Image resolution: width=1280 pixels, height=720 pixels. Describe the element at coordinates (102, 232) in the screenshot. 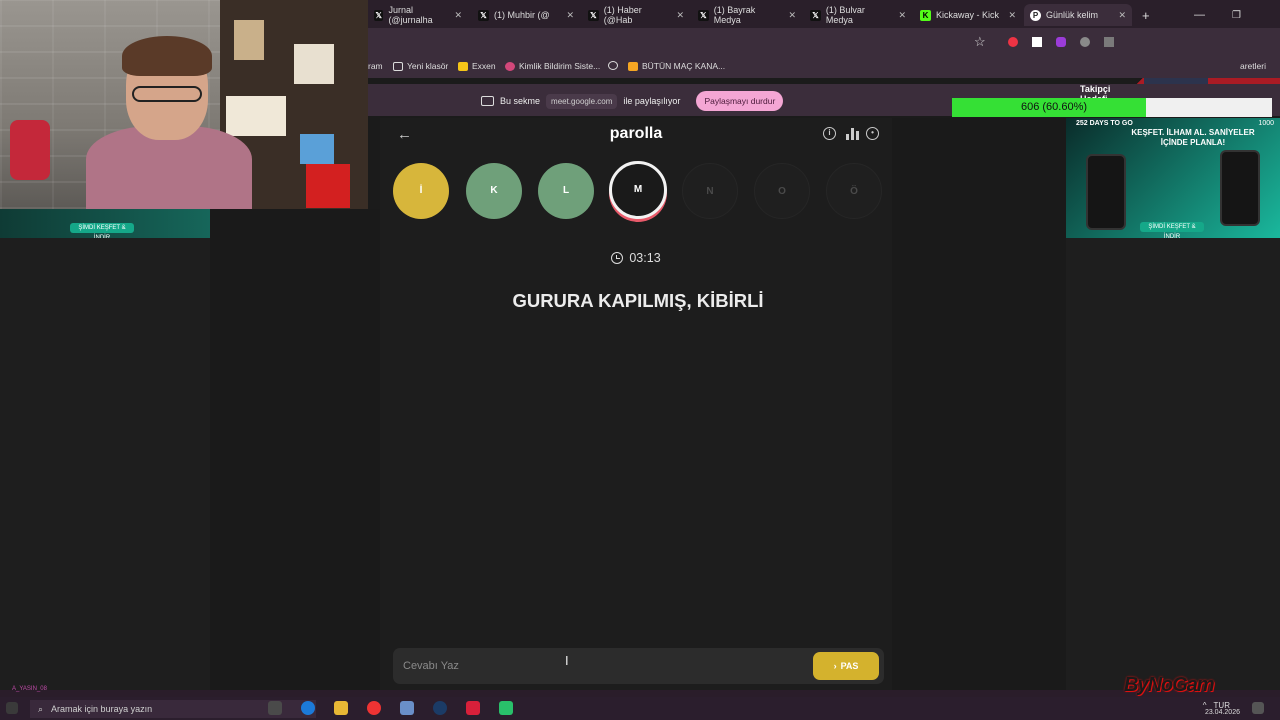

I see `promo-cta-left: ŞİMDİ KEŞFET & İNDİR` at that location.